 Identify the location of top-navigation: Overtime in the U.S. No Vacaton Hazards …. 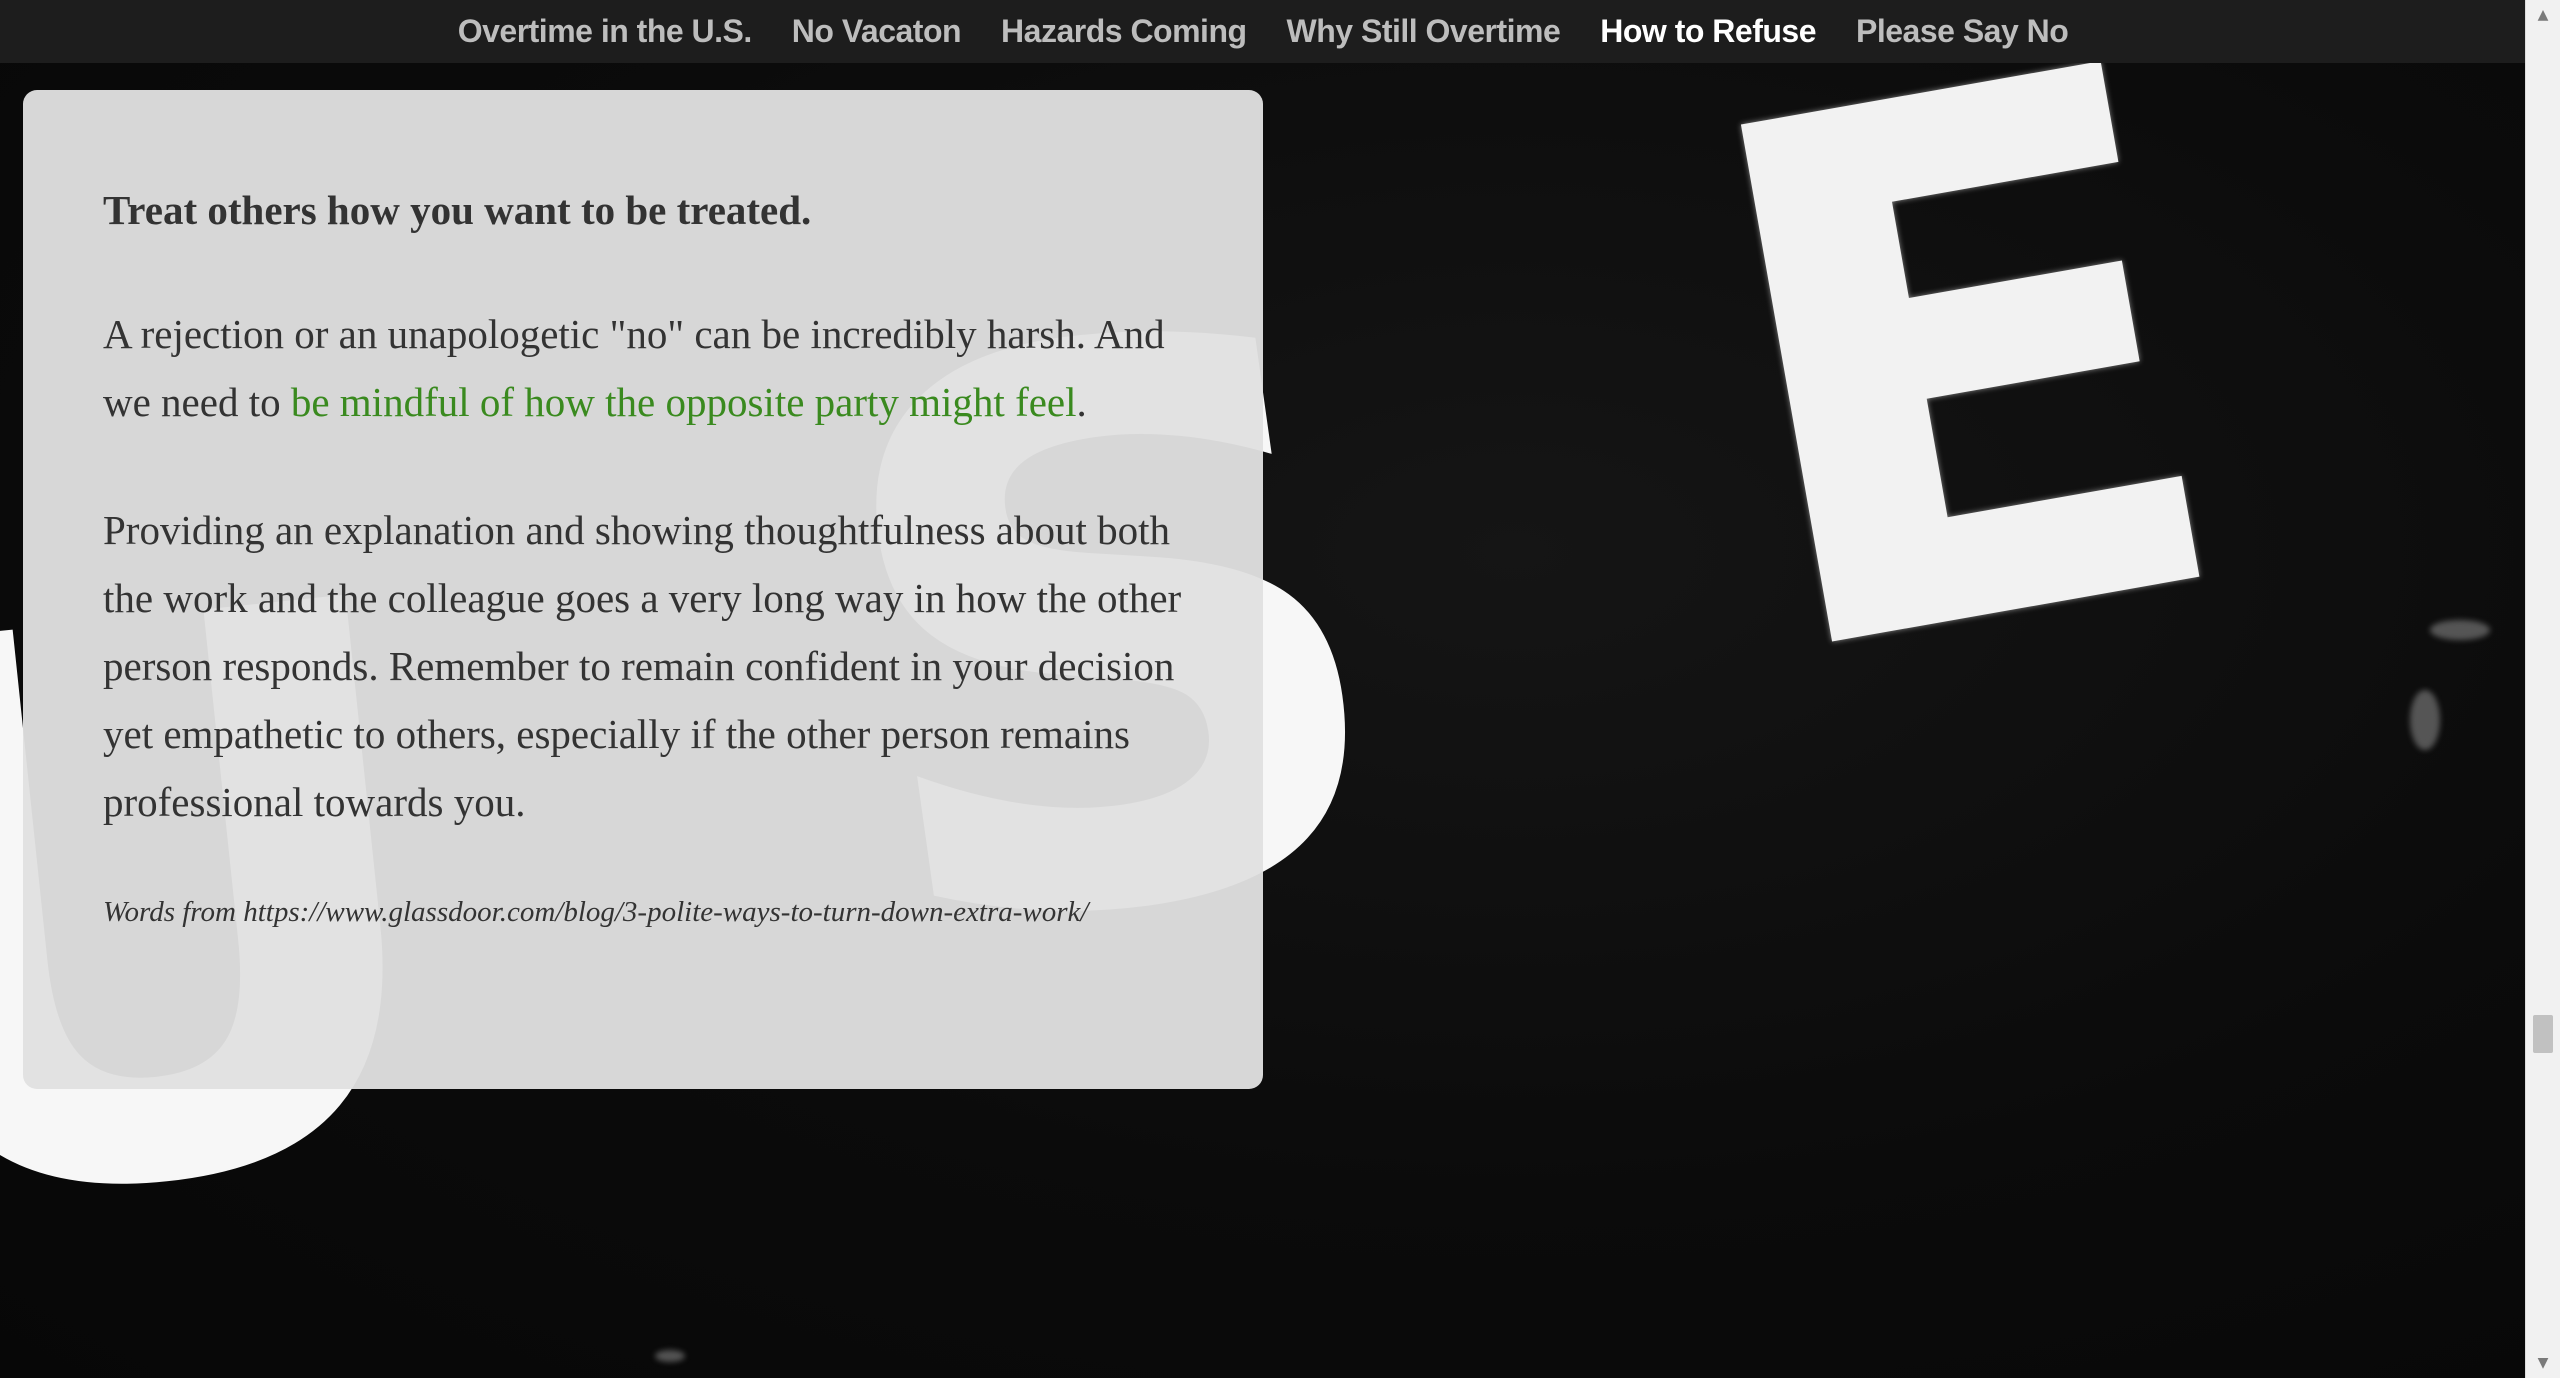
(1263, 31).